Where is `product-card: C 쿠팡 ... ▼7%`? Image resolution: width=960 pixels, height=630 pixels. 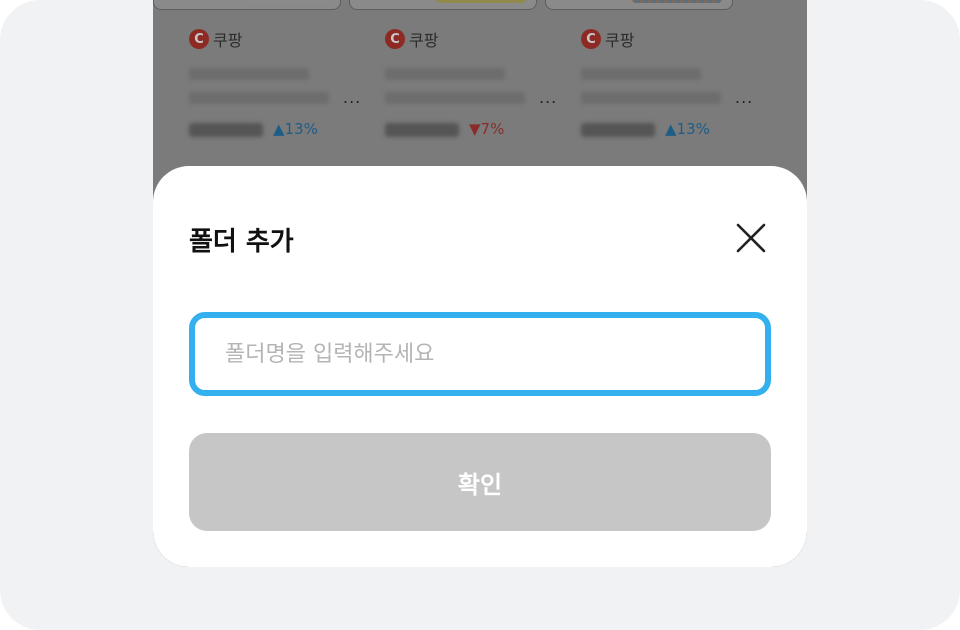
product-card: C 쿠팡 ... ▼7% is located at coordinates (452, 80).